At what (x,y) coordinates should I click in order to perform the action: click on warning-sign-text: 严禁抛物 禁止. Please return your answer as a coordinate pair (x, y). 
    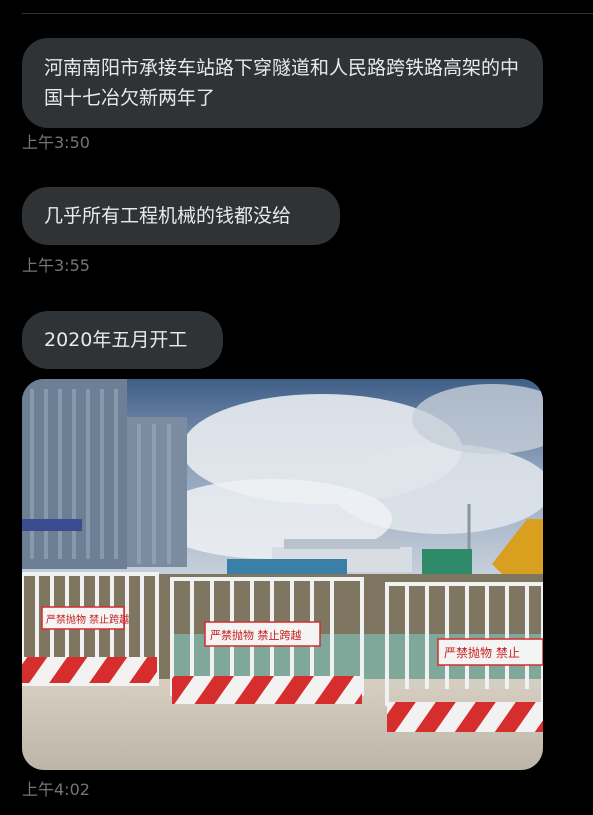
    Looking at the image, I should click on (482, 652).